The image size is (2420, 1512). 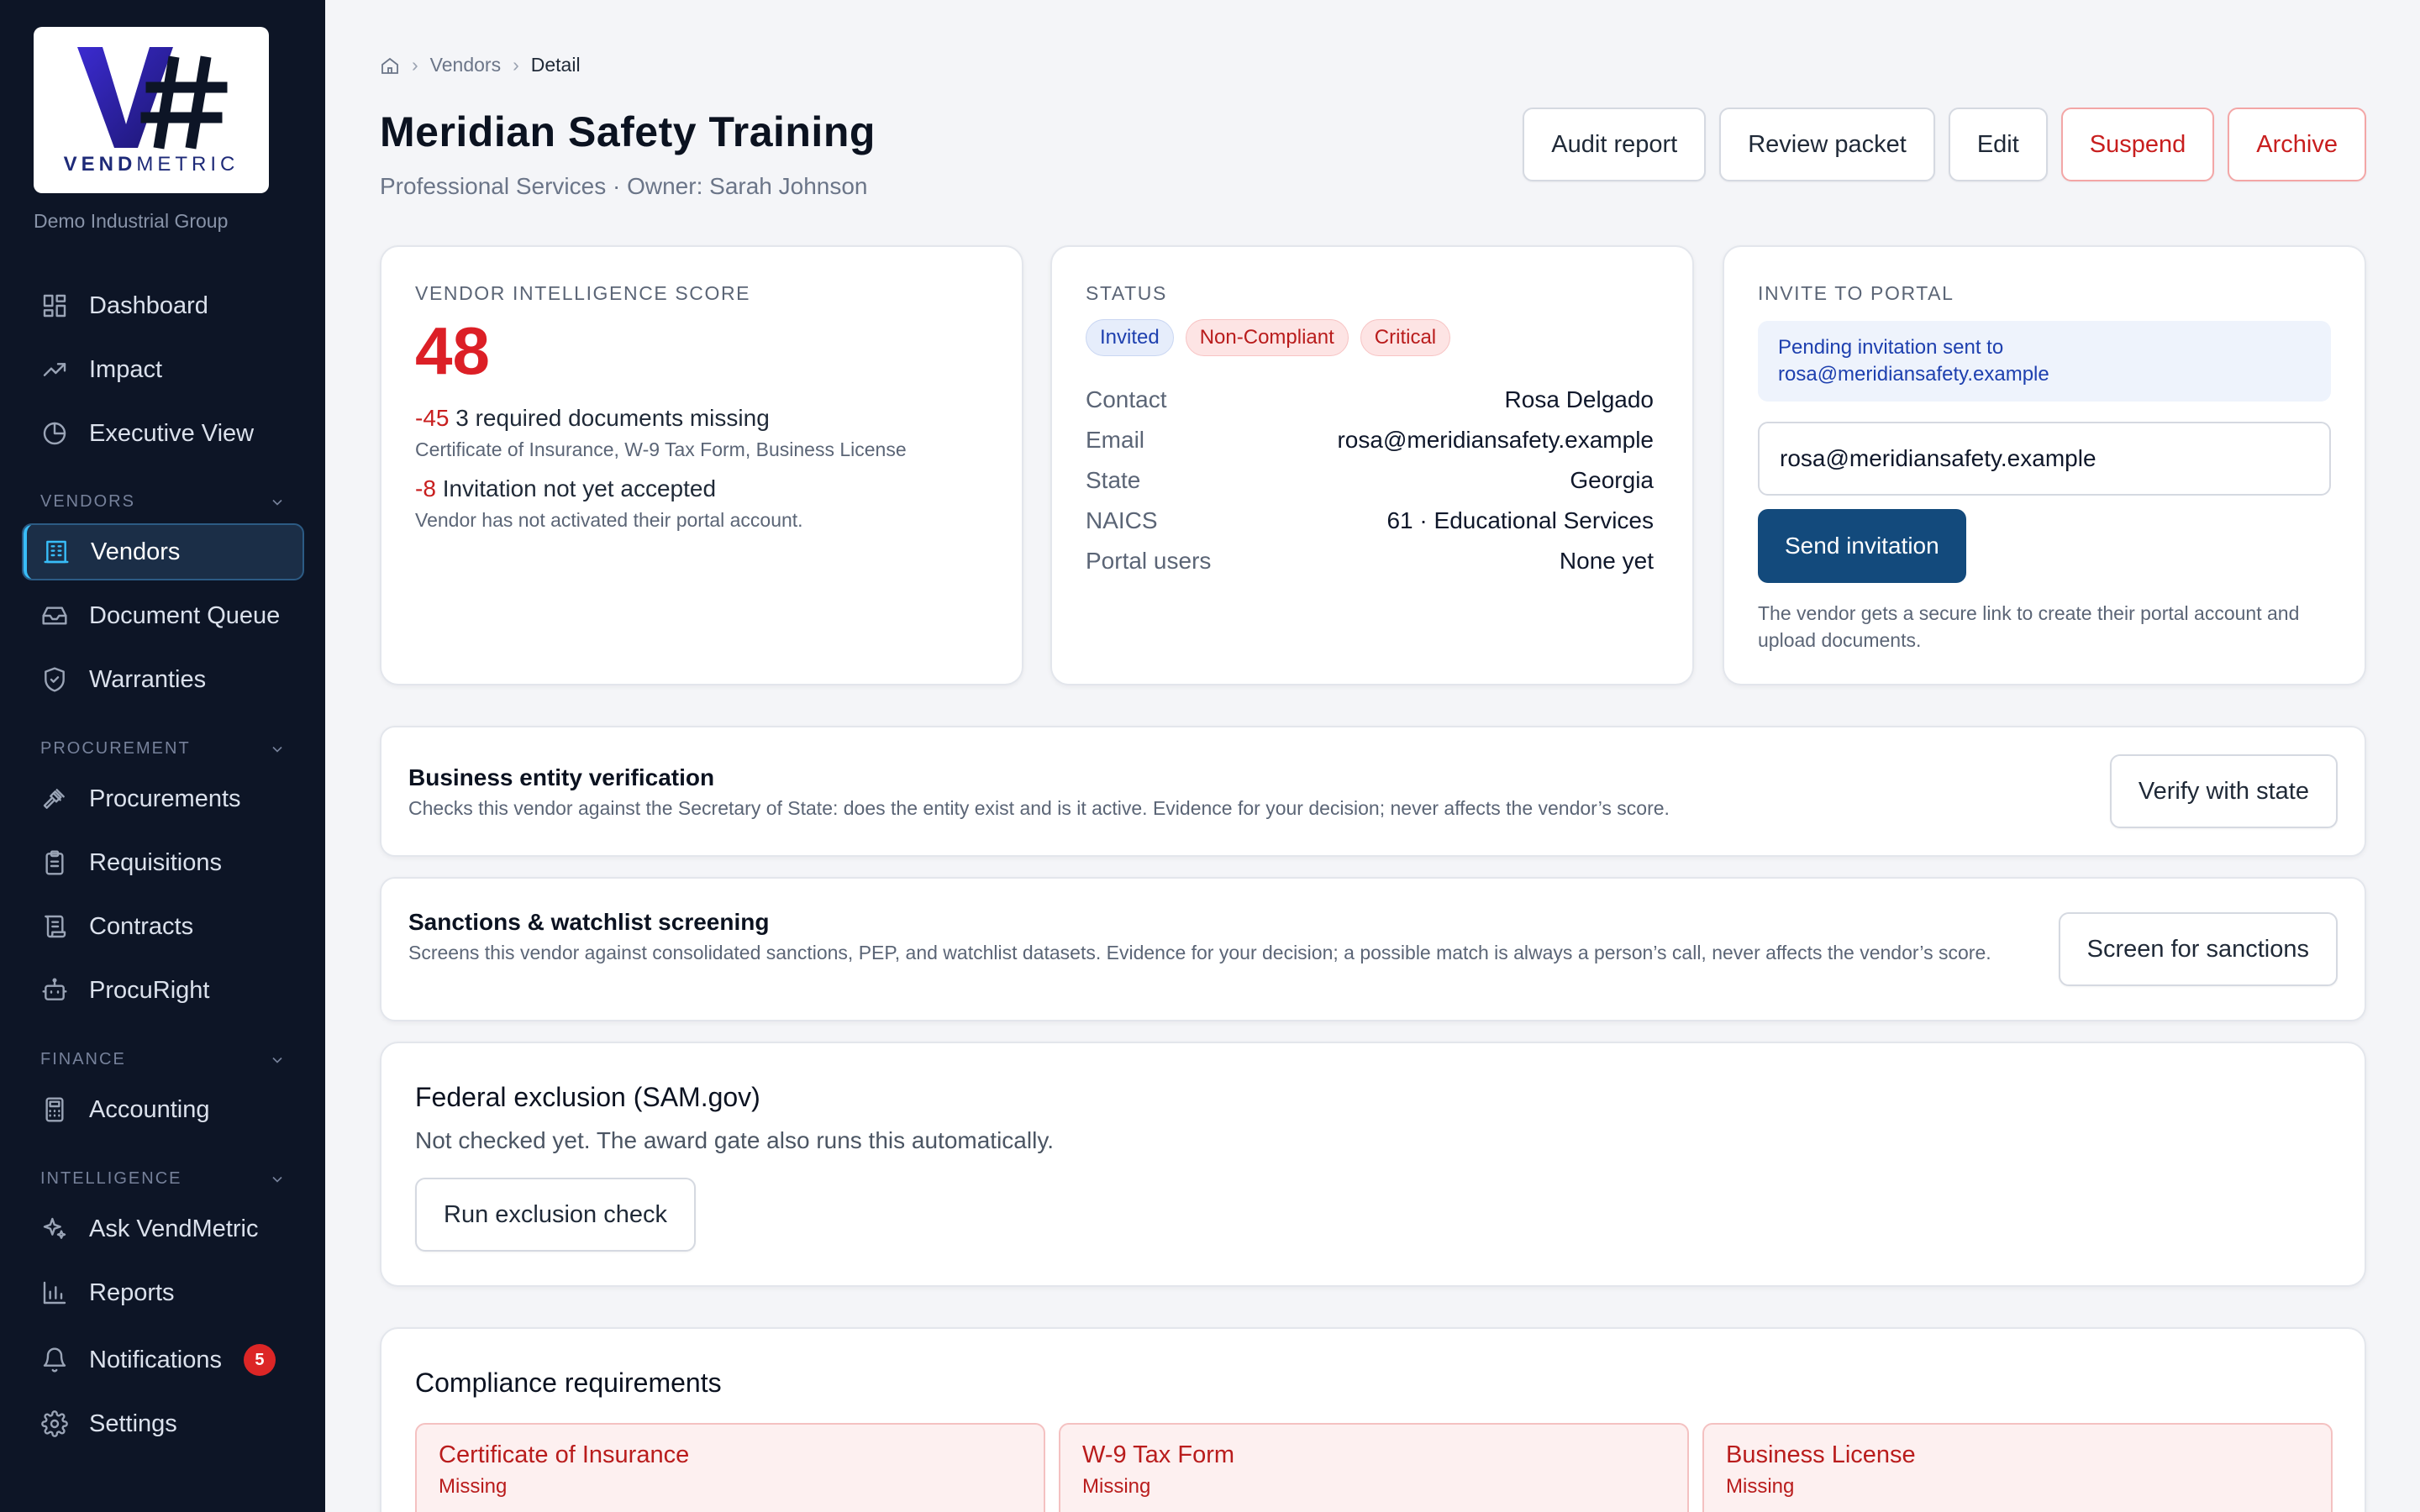 I want to click on nav-section-intelligence: INTELLIGENCE, so click(x=163, y=1179).